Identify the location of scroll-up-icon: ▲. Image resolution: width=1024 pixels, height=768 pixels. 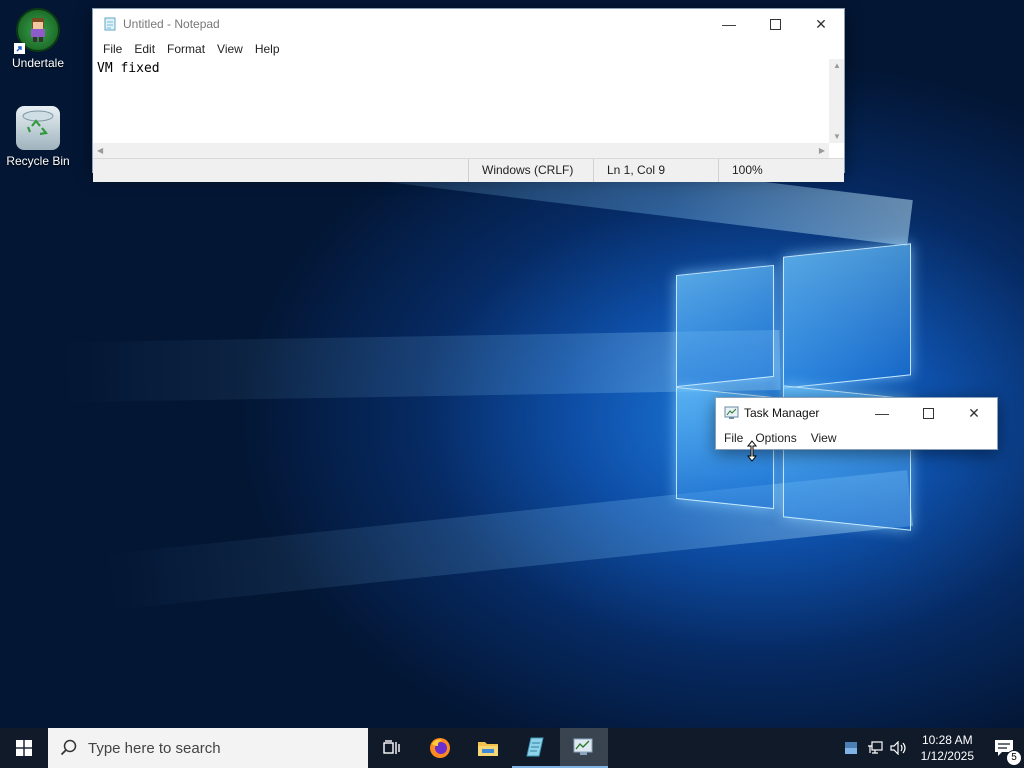
(837, 65).